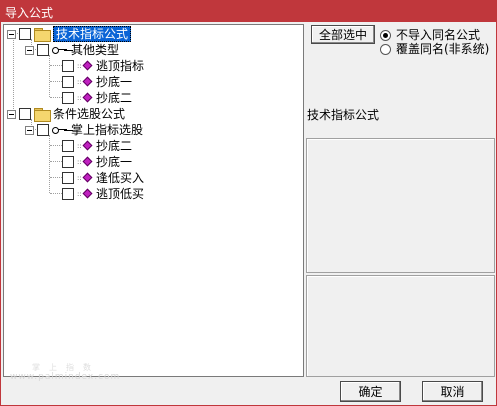  Describe the element at coordinates (65, 372) in the screenshot. I see `watermark: 掌上指数 www.palmindex.com` at that location.